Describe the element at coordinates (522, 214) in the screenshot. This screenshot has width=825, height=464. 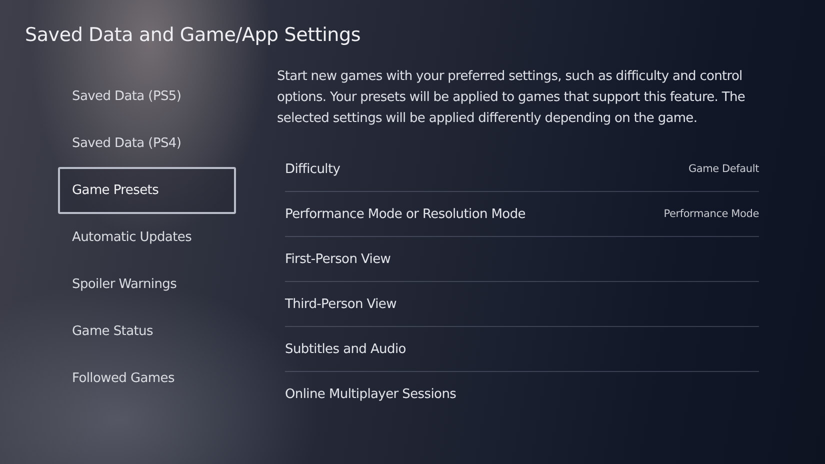
I see `setting-row: Performance Mode or Resolution Mode Performance Mode` at that location.